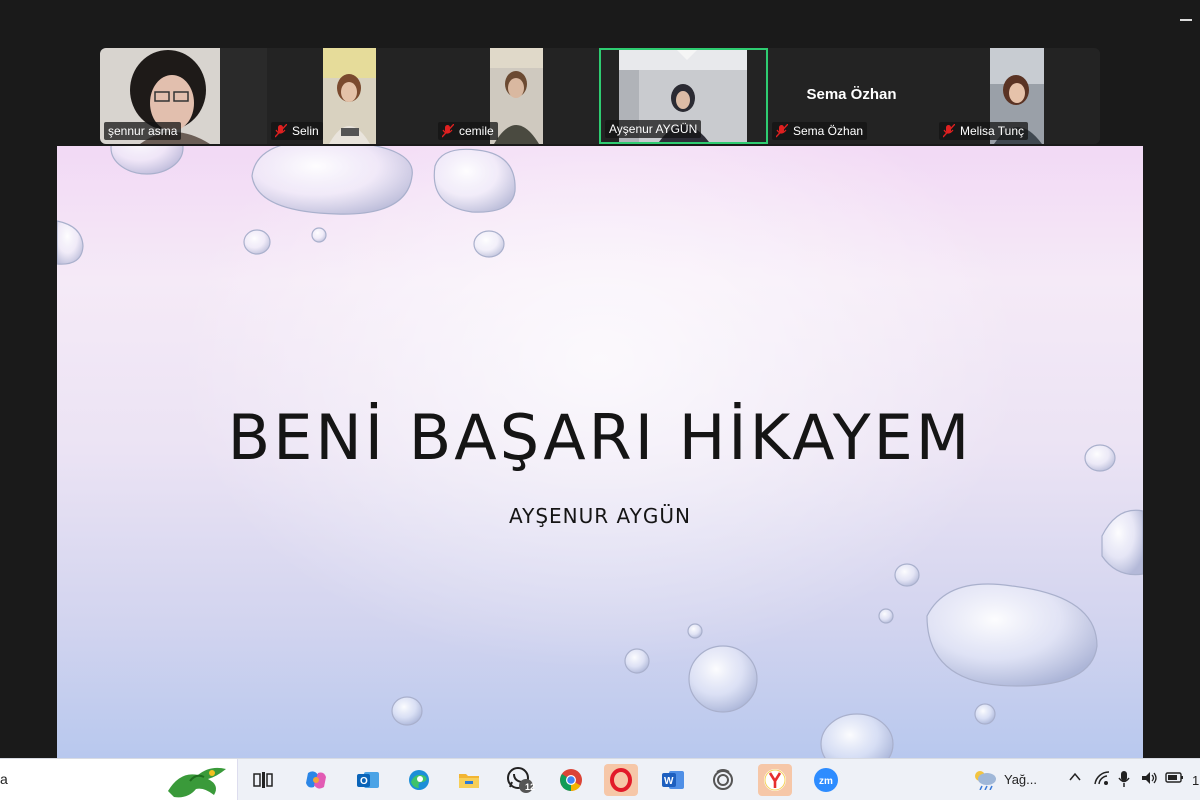 The image size is (1200, 800). Describe the element at coordinates (621, 780) in the screenshot. I see `opera-browser-icon` at that location.